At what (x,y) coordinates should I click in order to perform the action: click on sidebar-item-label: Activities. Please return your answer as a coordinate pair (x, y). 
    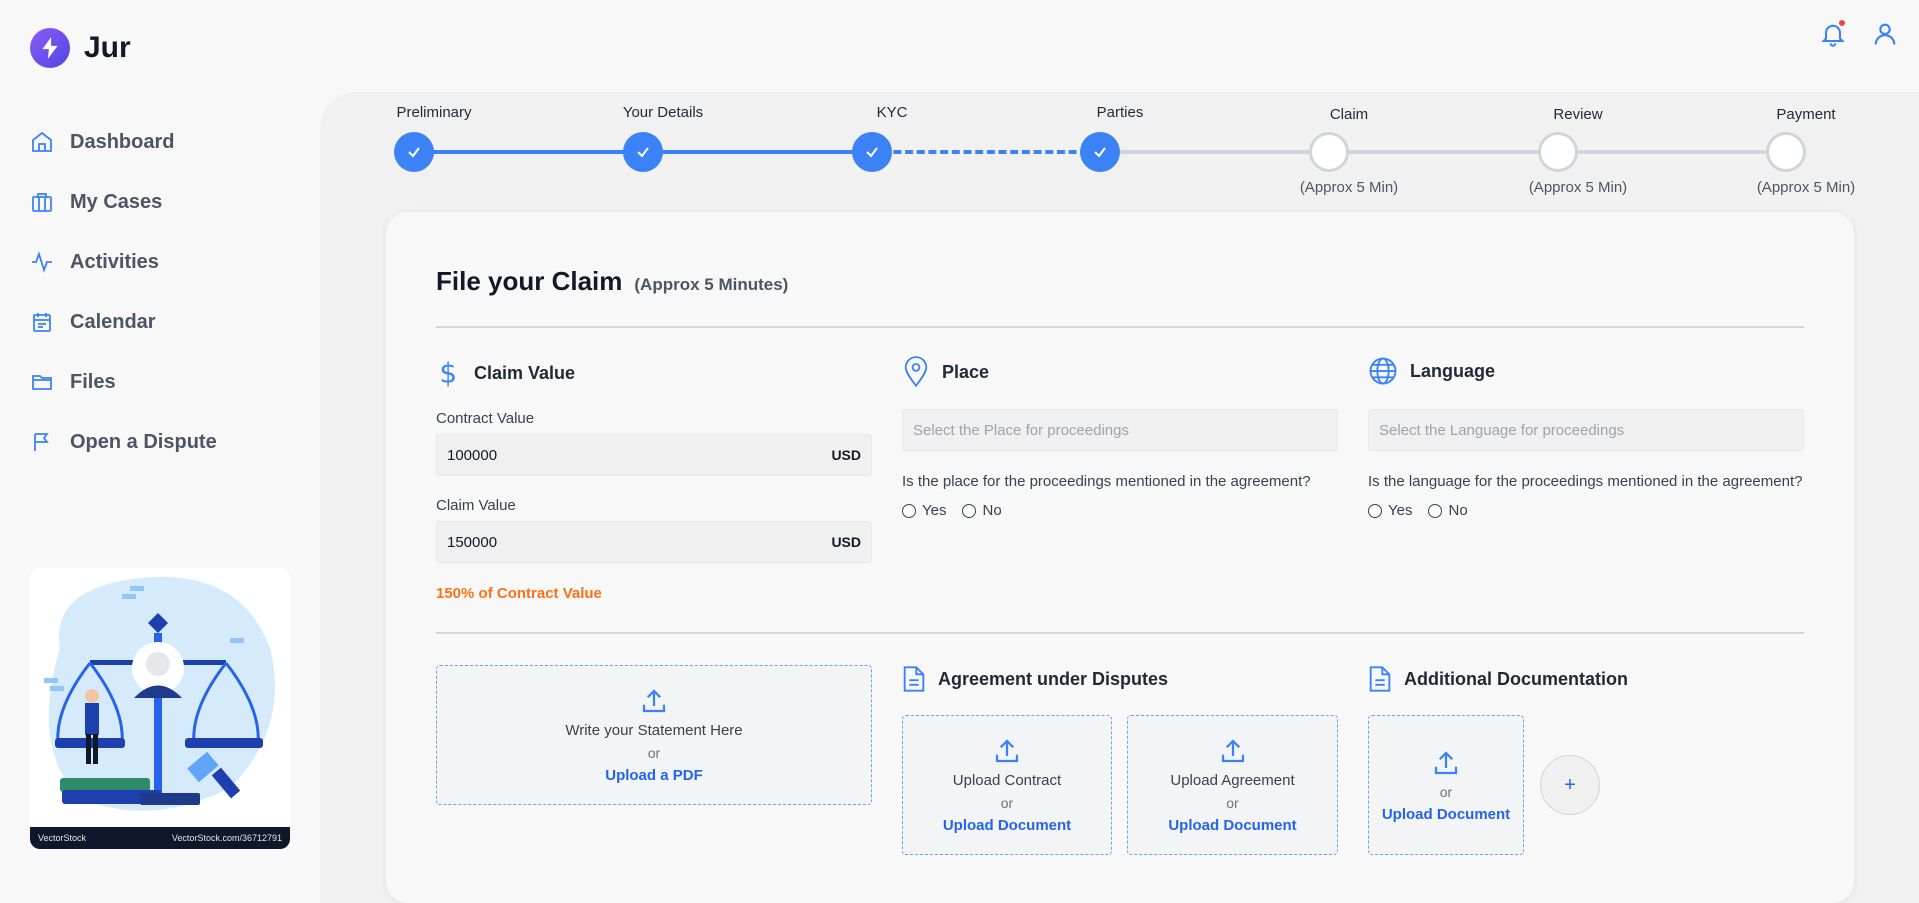
    Looking at the image, I should click on (114, 261).